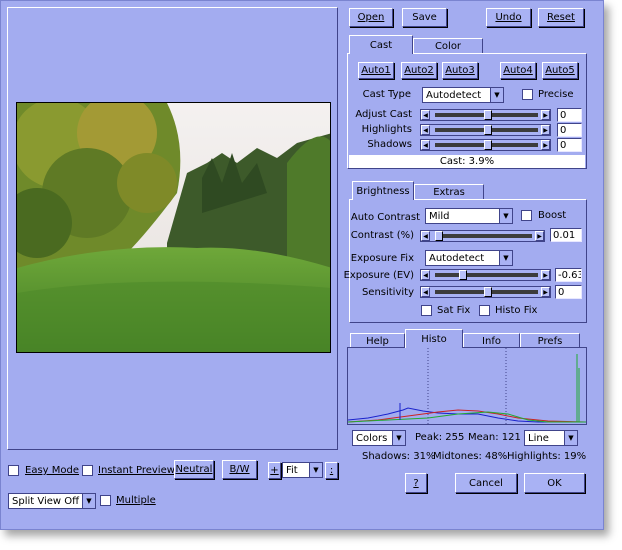  What do you see at coordinates (494, 437) in the screenshot?
I see `mean-readout: Mean: 121` at bounding box center [494, 437].